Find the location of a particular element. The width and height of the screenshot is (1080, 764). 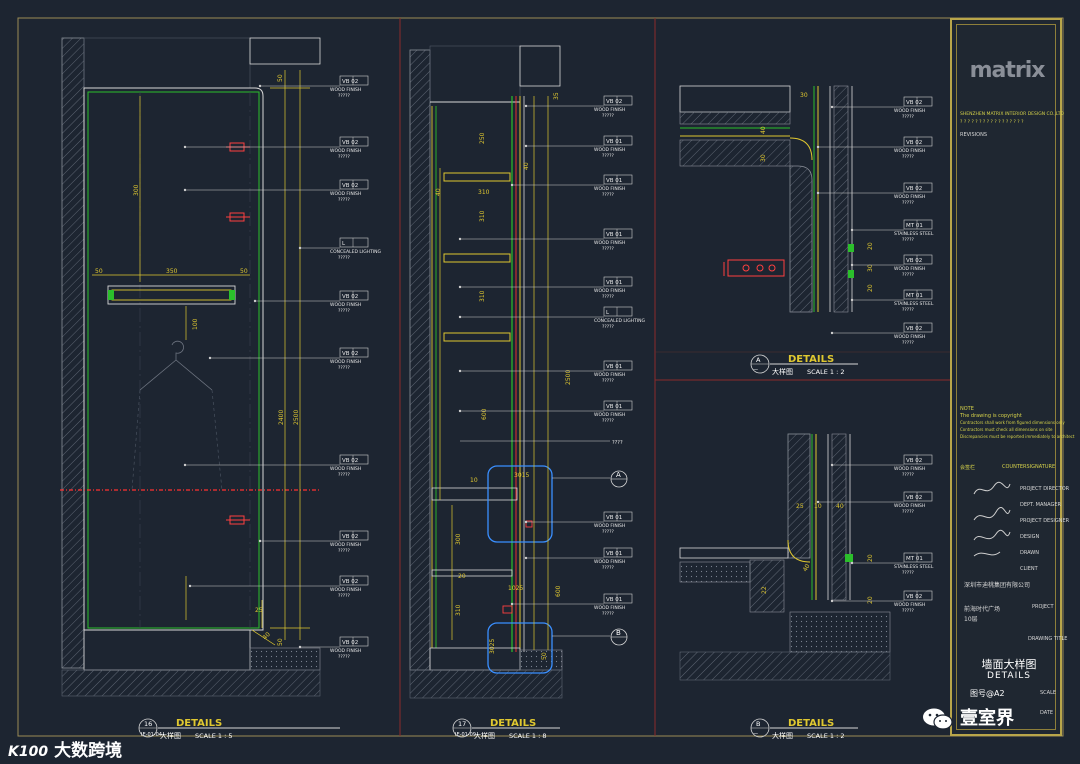

plinth is located at coordinates (167, 650).